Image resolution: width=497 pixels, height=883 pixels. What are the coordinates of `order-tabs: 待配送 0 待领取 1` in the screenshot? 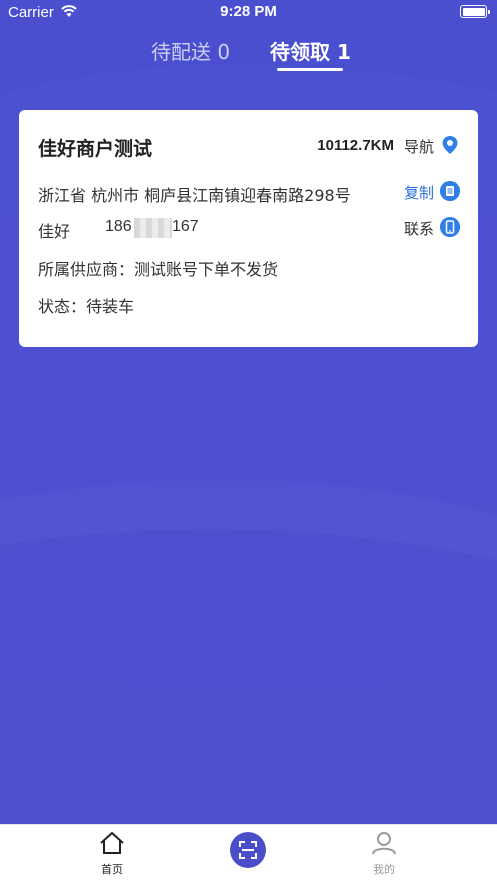 It's located at (248, 56).